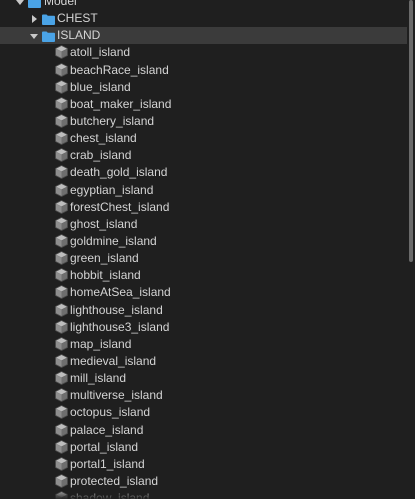 This screenshot has height=499, width=415. I want to click on tree-label: forestChest_island, so click(120, 206).